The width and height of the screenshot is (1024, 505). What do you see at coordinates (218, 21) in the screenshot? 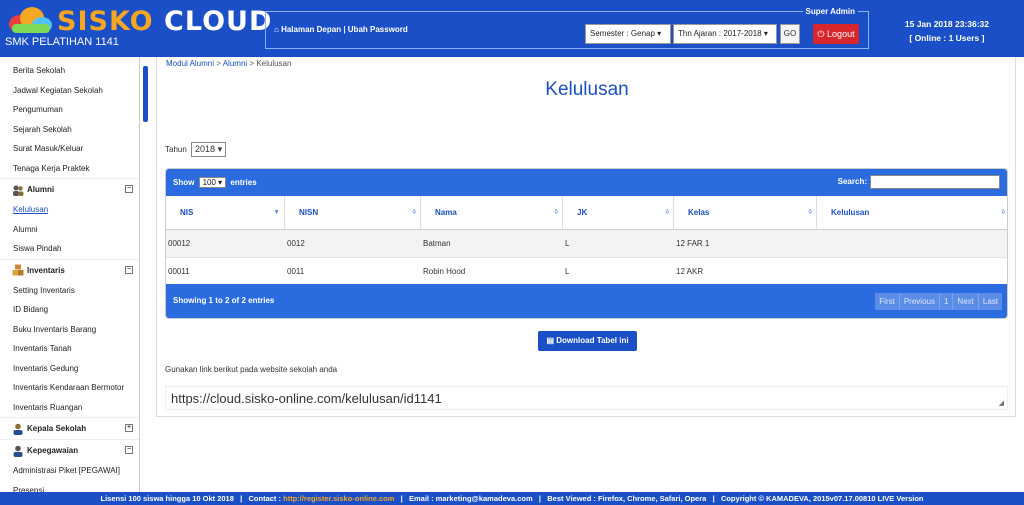
I see `brand-word-2: CLOUD` at bounding box center [218, 21].